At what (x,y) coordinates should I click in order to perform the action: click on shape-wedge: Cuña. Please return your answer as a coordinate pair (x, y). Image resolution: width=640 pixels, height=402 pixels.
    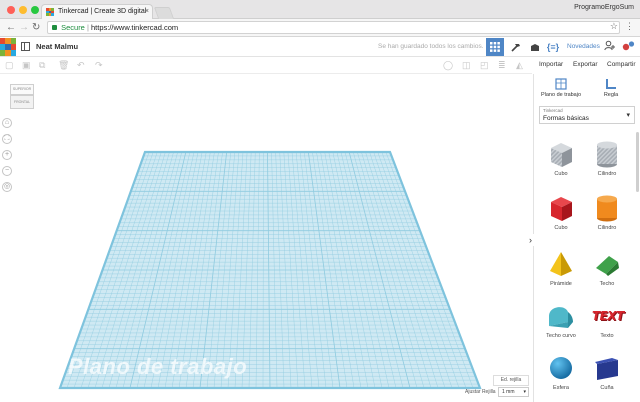
    Looking at the image, I should click on (607, 372).